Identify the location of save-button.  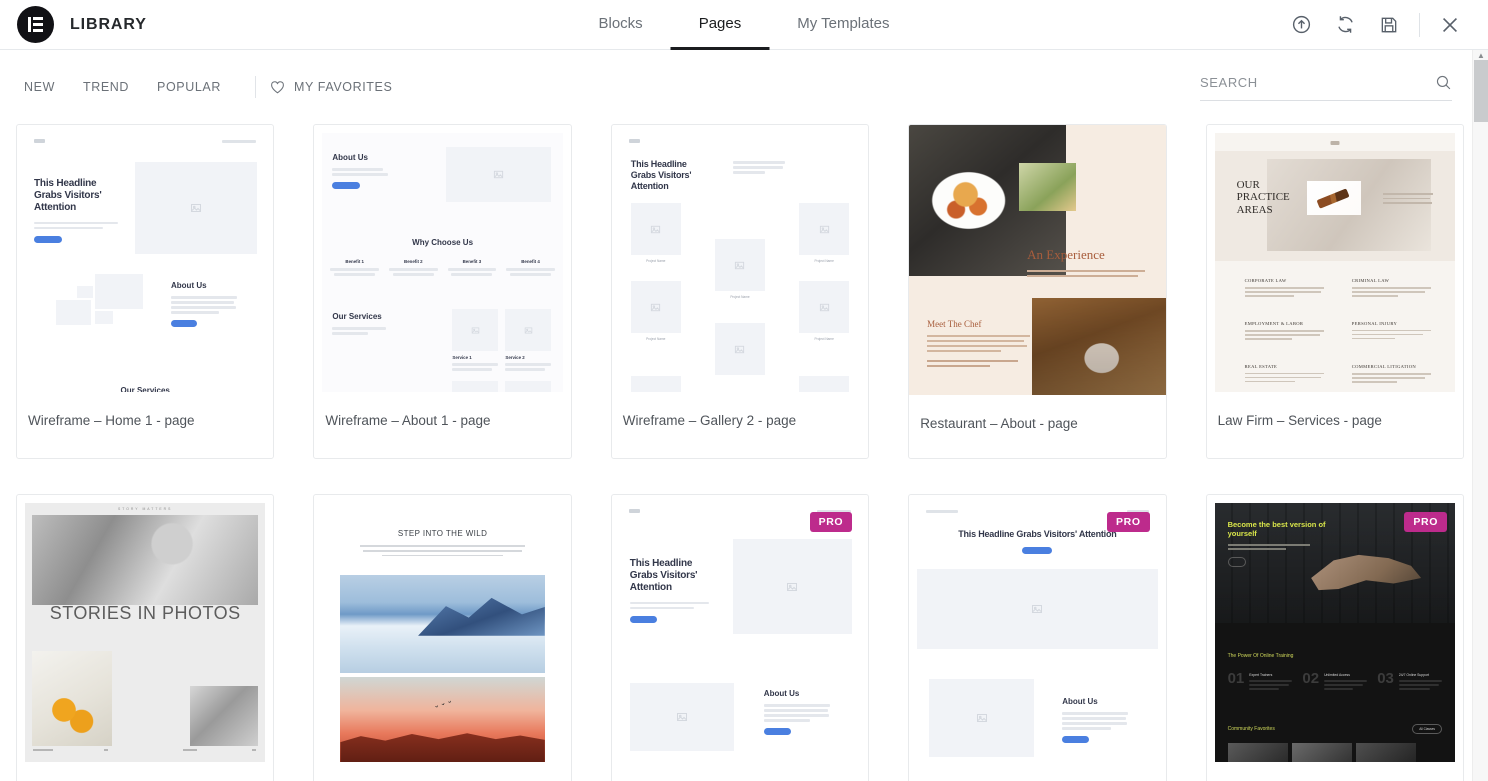
(1389, 25).